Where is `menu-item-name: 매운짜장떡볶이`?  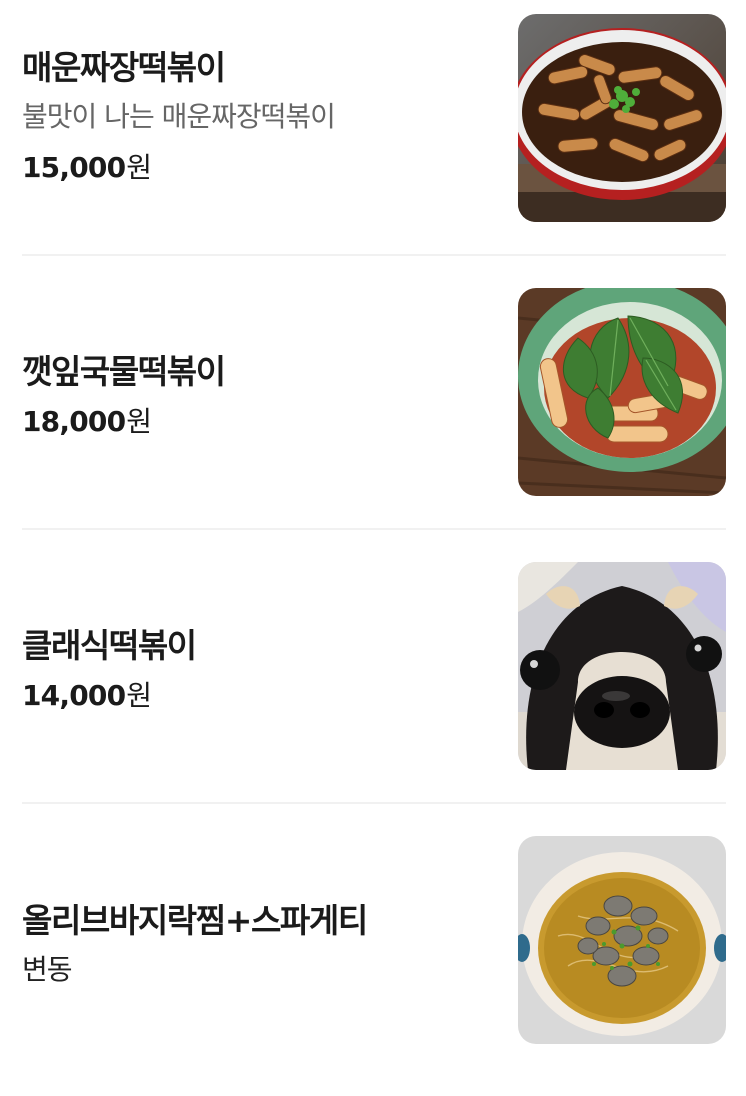 menu-item-name: 매운짜장떡볶이 is located at coordinates (124, 67).